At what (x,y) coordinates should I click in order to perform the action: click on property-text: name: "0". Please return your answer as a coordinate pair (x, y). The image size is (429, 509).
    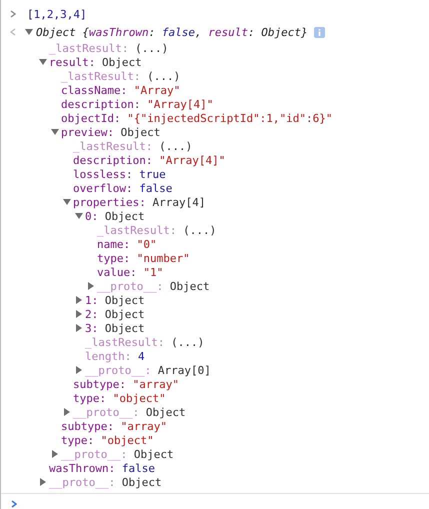
    Looking at the image, I should click on (127, 244).